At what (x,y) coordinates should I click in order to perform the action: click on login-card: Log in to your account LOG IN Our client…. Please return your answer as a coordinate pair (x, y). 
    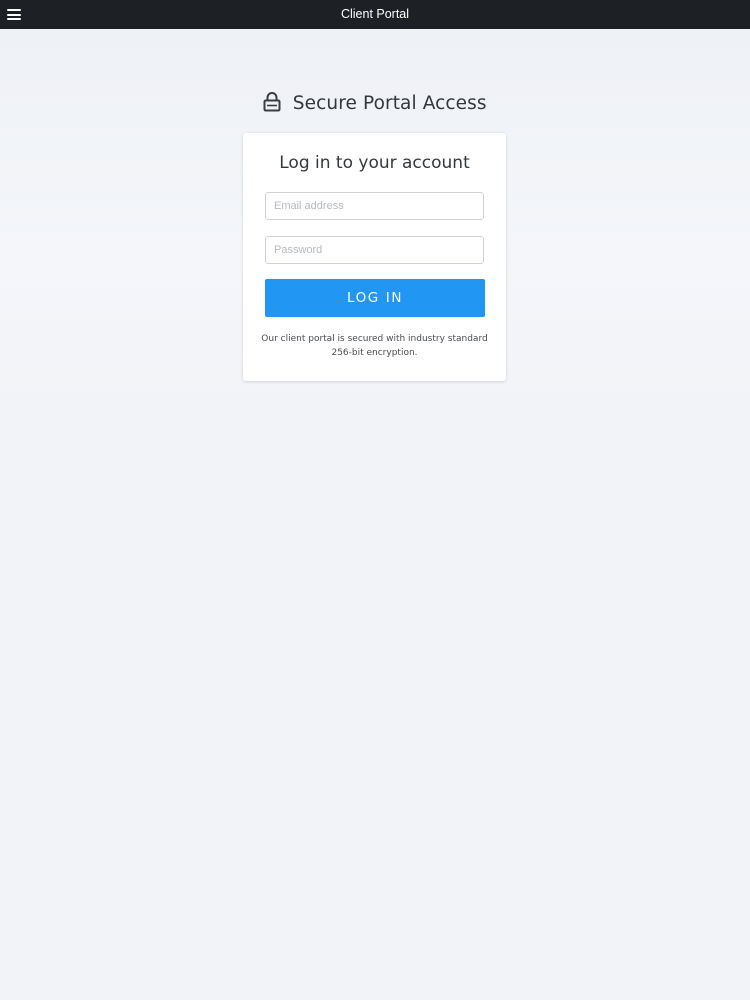
    Looking at the image, I should click on (374, 257).